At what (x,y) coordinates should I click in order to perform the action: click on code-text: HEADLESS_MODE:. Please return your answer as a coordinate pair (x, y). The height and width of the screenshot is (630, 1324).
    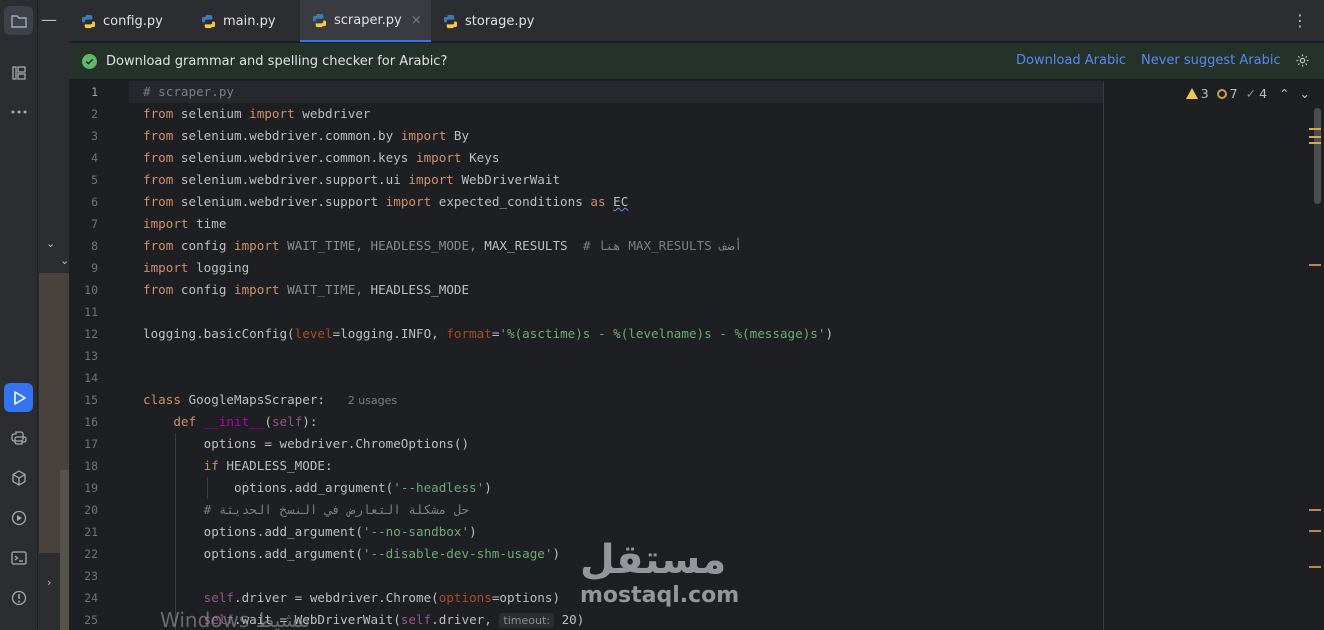
    Looking at the image, I should click on (275, 465).